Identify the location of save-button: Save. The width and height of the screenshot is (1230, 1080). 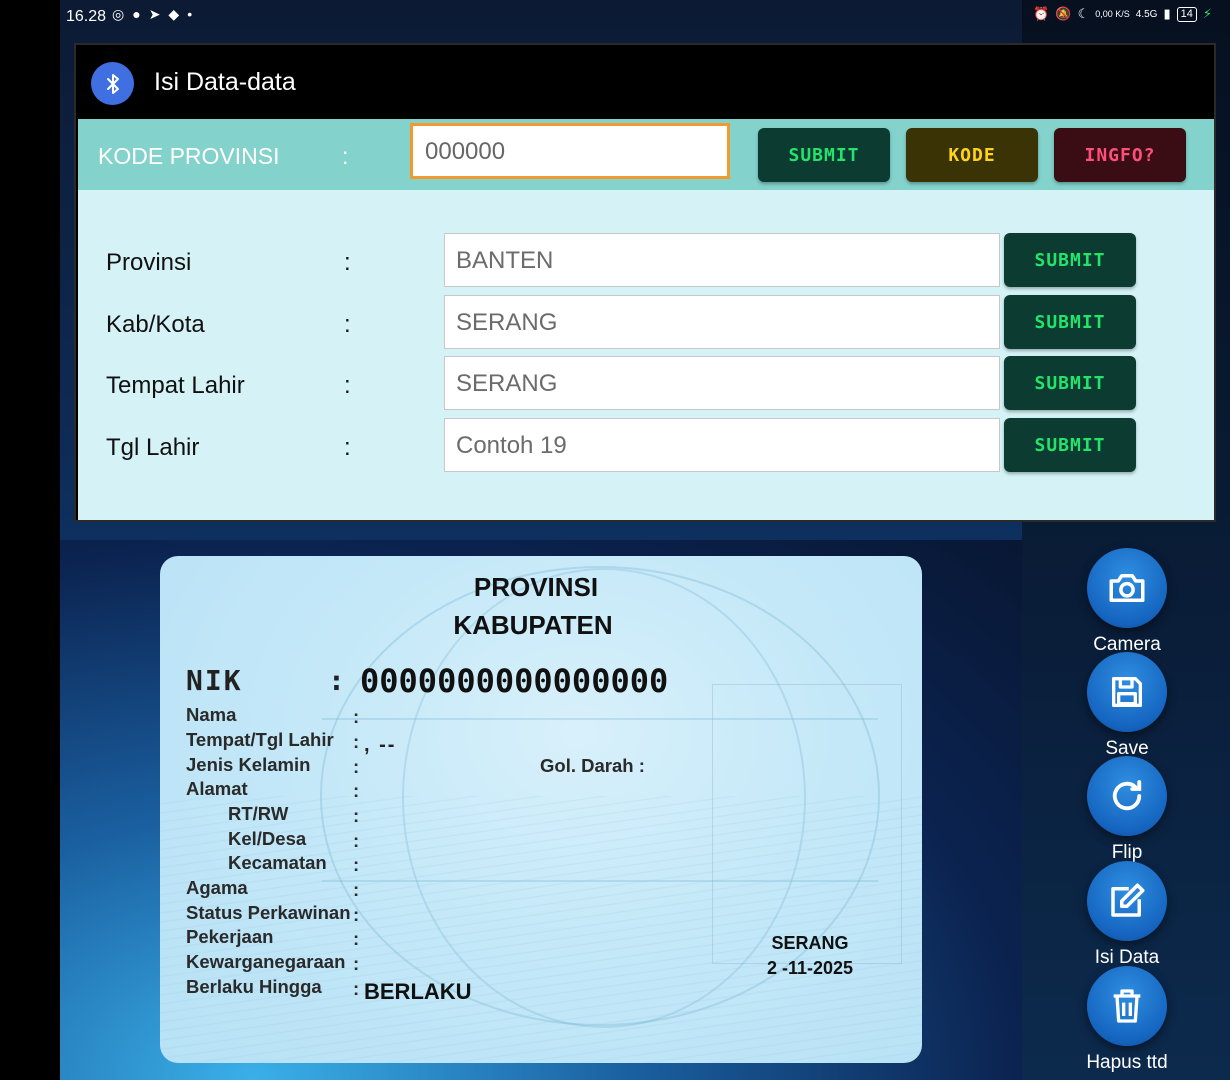
(1127, 706).